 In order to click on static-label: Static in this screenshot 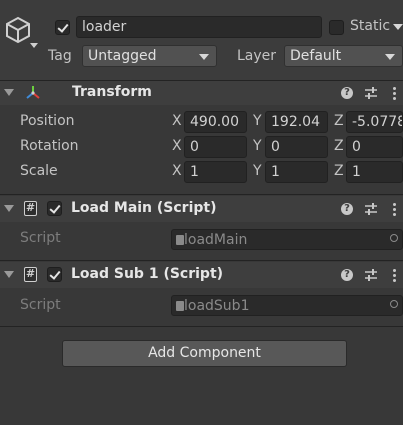, I will do `click(370, 26)`.